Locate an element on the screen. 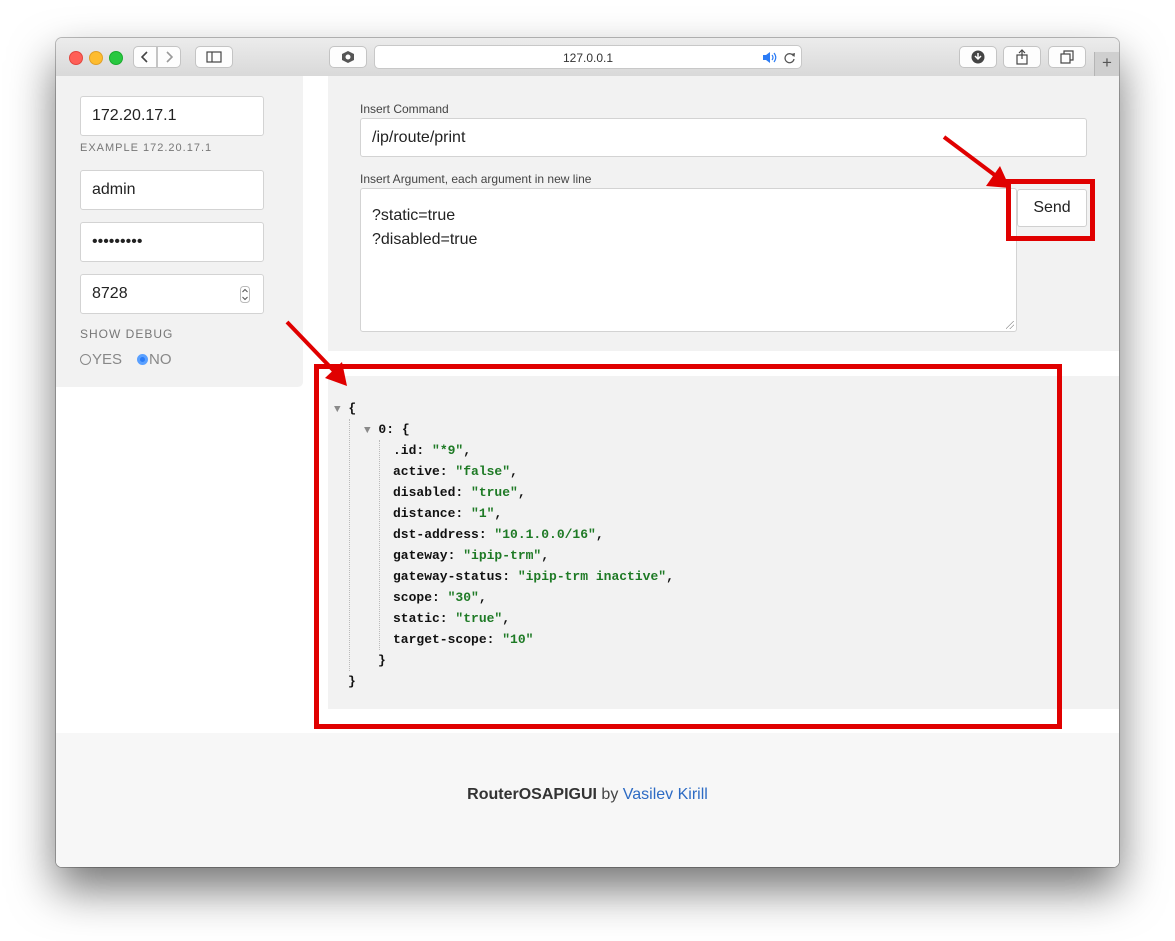 This screenshot has width=1175, height=941. chevron-left-icon is located at coordinates (144, 57).